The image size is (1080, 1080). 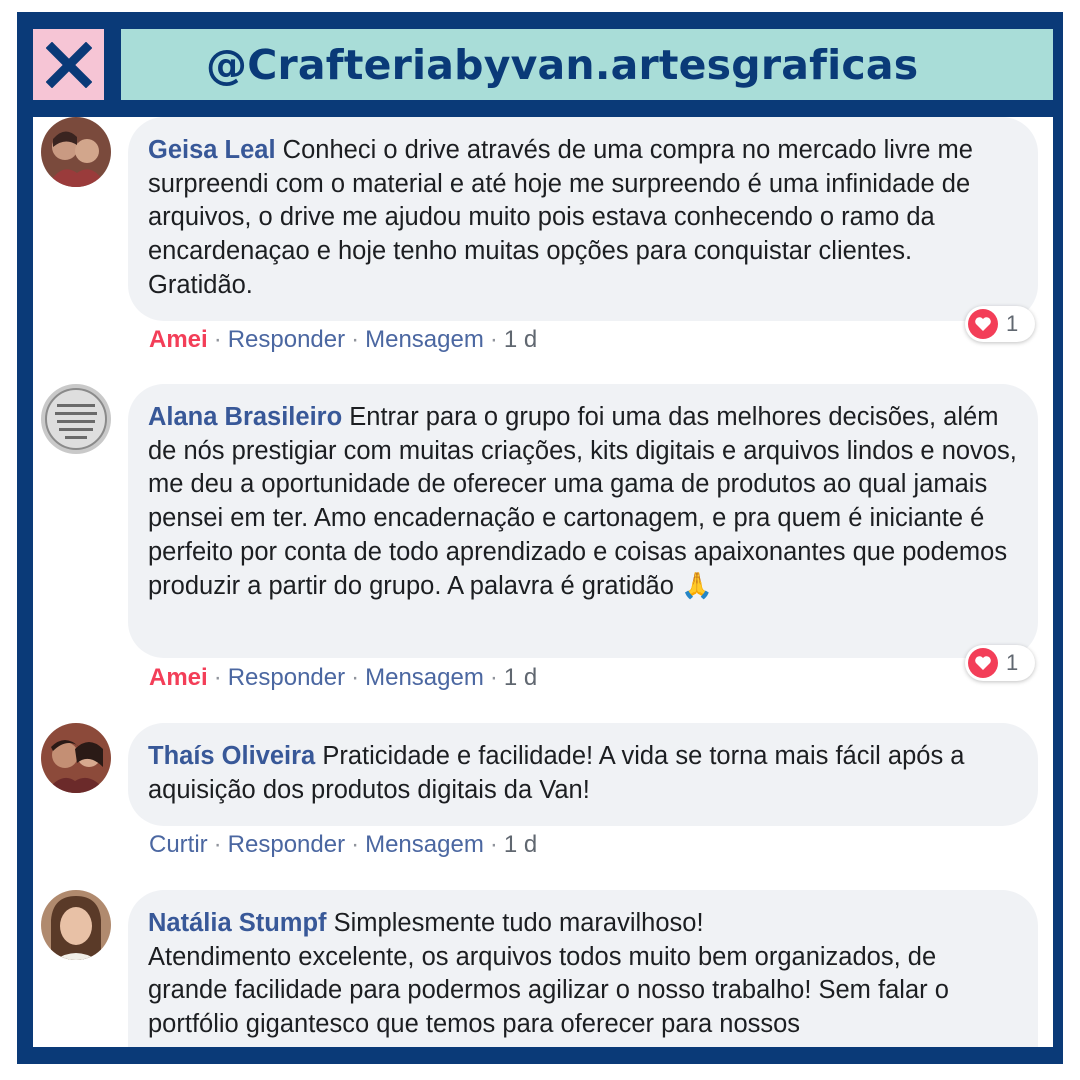 What do you see at coordinates (212, 150) in the screenshot?
I see `commenter-name: Geisa Leal` at bounding box center [212, 150].